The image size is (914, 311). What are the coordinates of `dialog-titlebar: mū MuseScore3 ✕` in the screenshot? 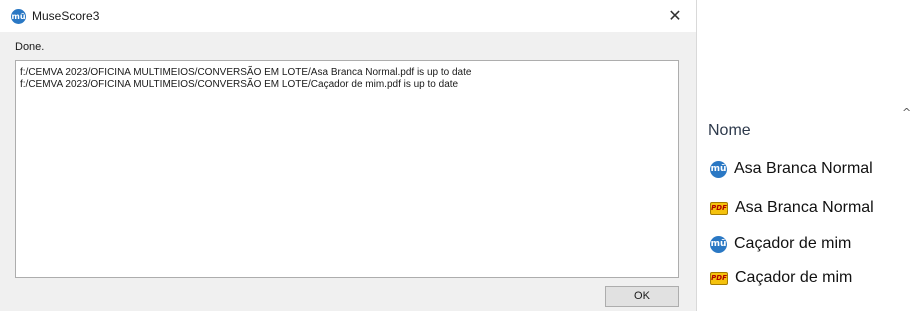 It's located at (348, 16).